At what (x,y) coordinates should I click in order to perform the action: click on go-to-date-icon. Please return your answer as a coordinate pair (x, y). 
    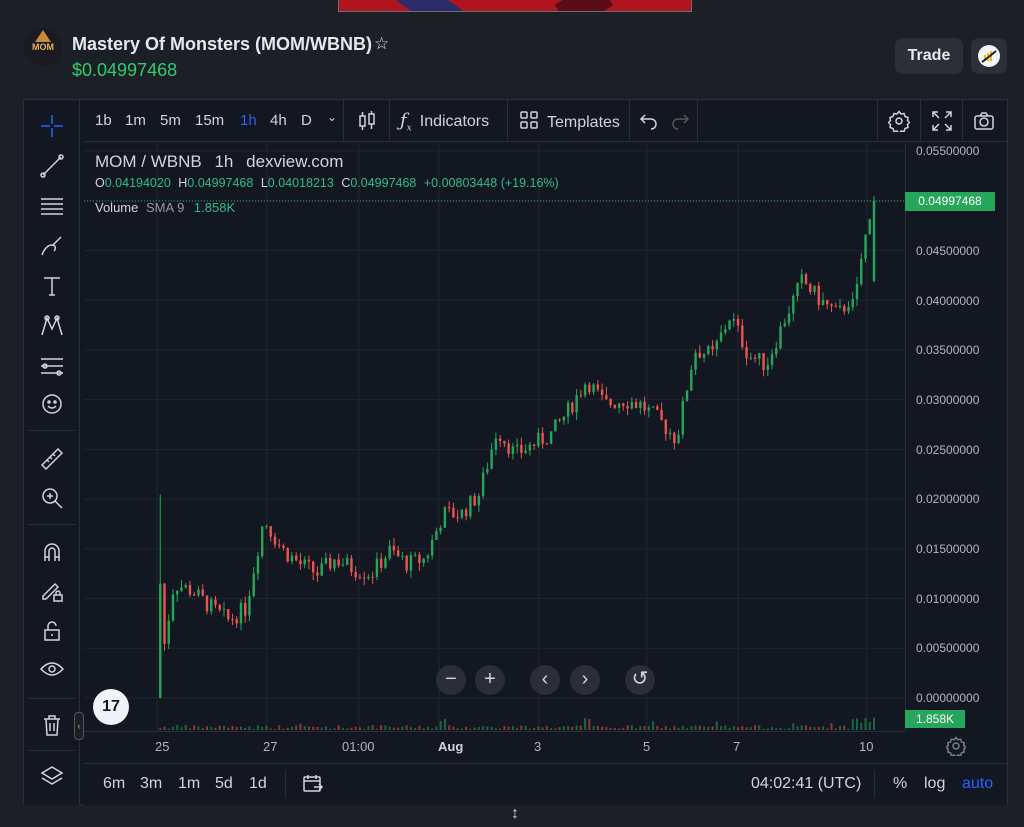
    Looking at the image, I should click on (313, 784).